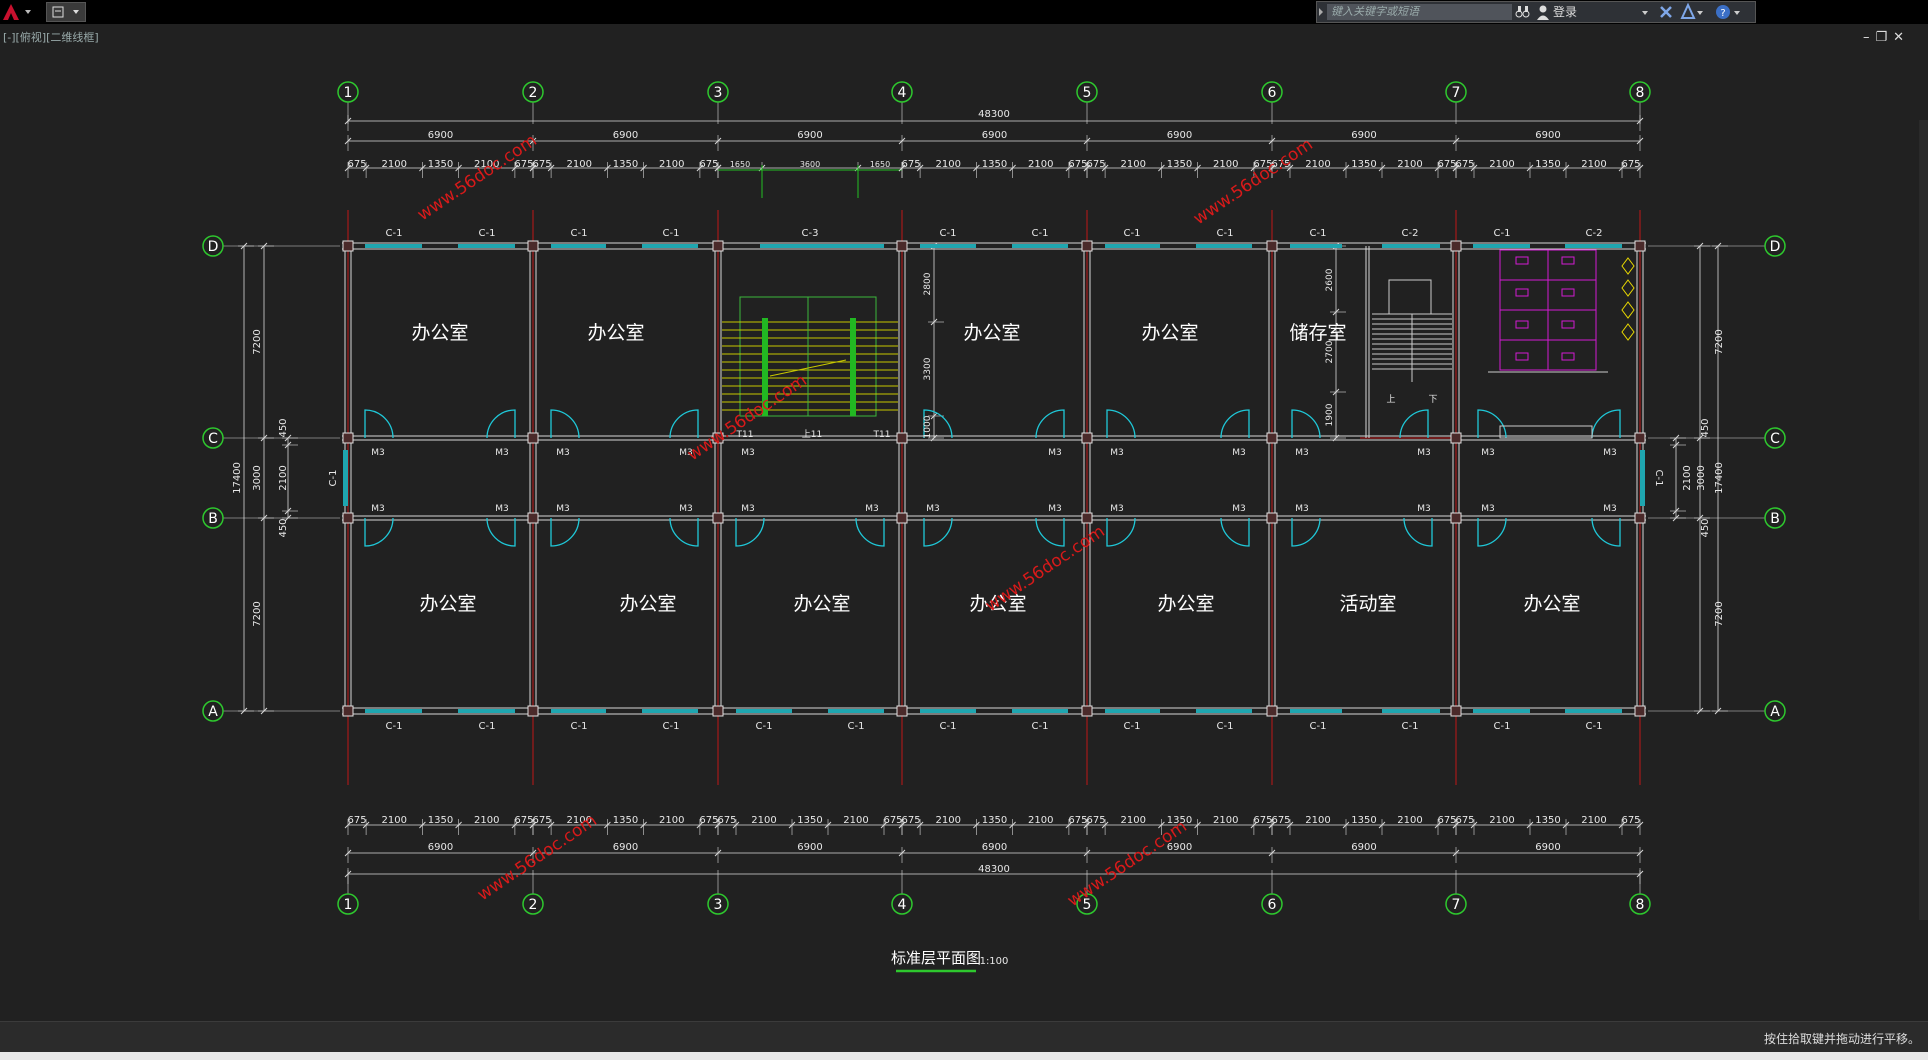 The width and height of the screenshot is (1928, 1060). Describe the element at coordinates (625, 820) in the screenshot. I see `dim-seg-bottom: 1350` at that location.